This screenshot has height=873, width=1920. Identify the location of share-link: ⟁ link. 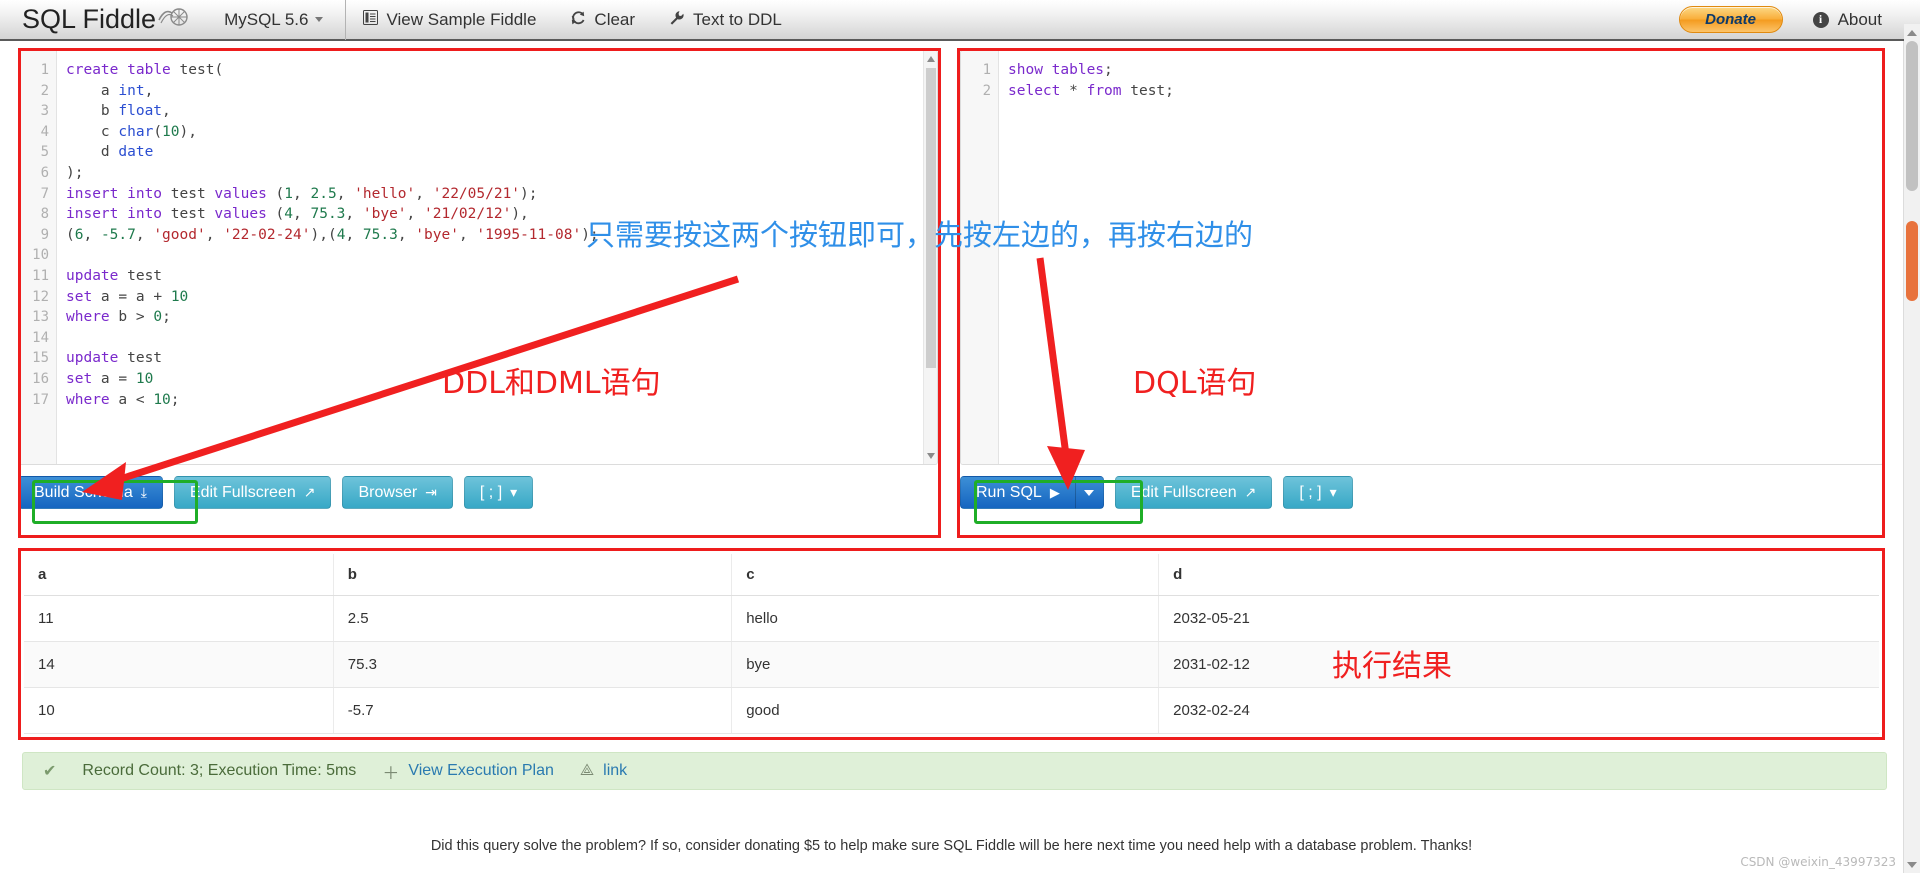
(603, 771).